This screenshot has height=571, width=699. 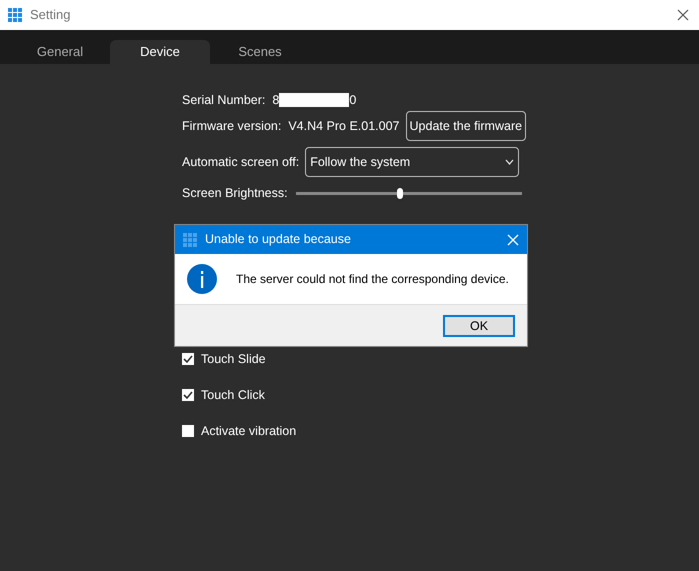 I want to click on tab: General, so click(x=60, y=52).